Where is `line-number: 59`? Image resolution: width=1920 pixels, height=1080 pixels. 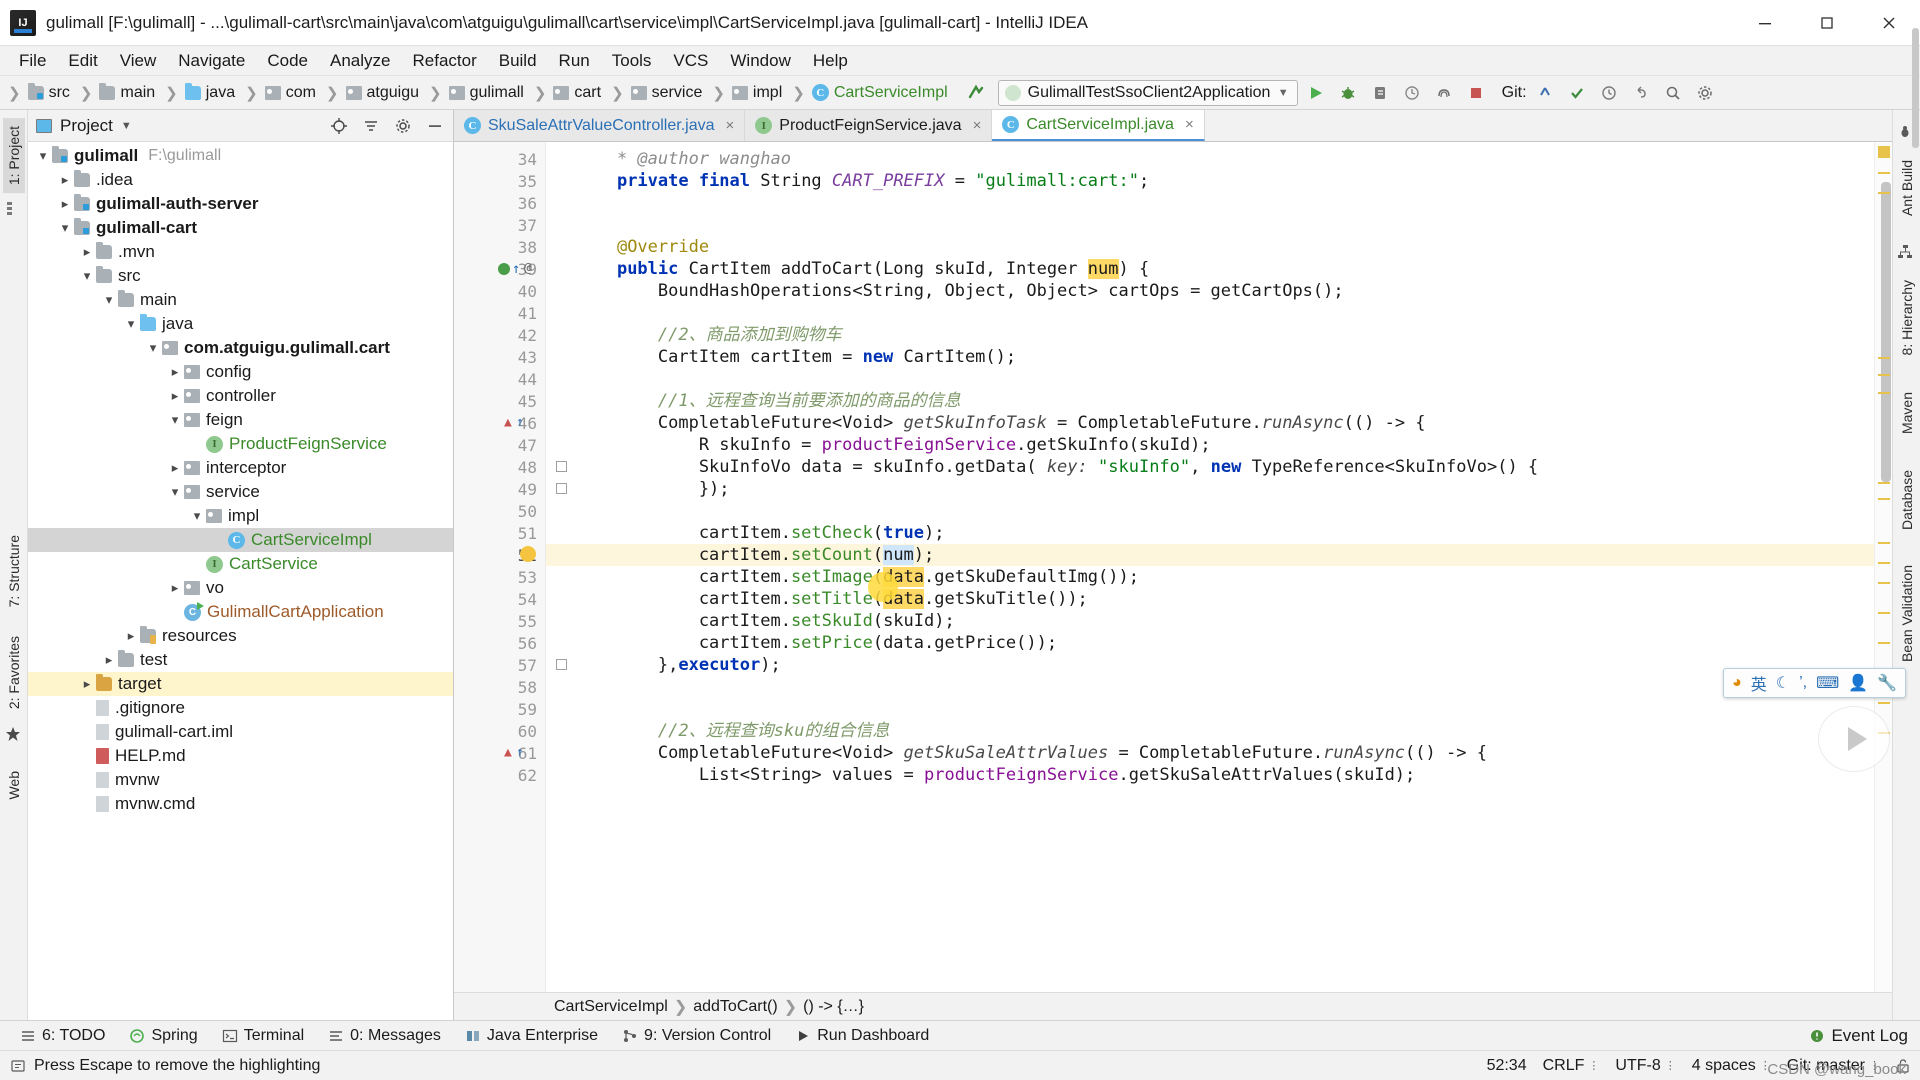
line-number: 59 is located at coordinates (499, 709).